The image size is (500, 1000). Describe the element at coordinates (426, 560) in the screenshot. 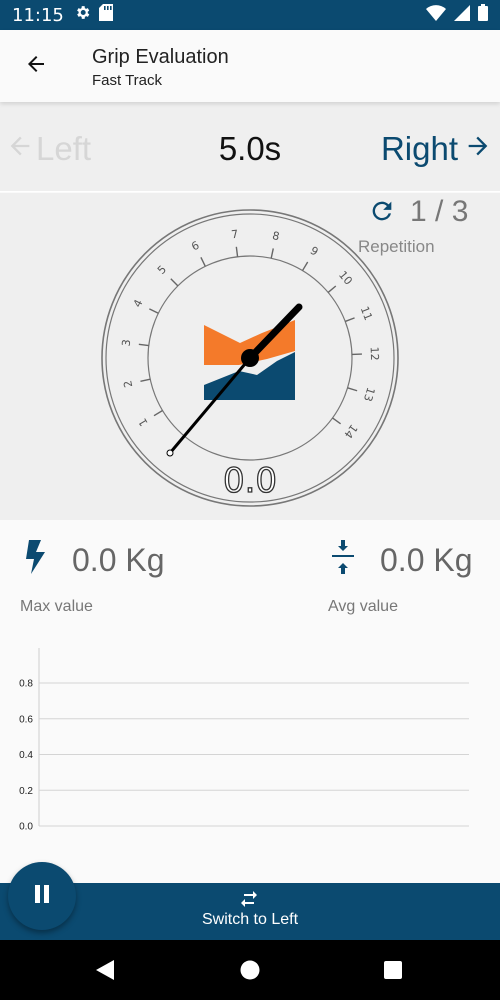

I see `avg-value: 0.0 Kg` at that location.